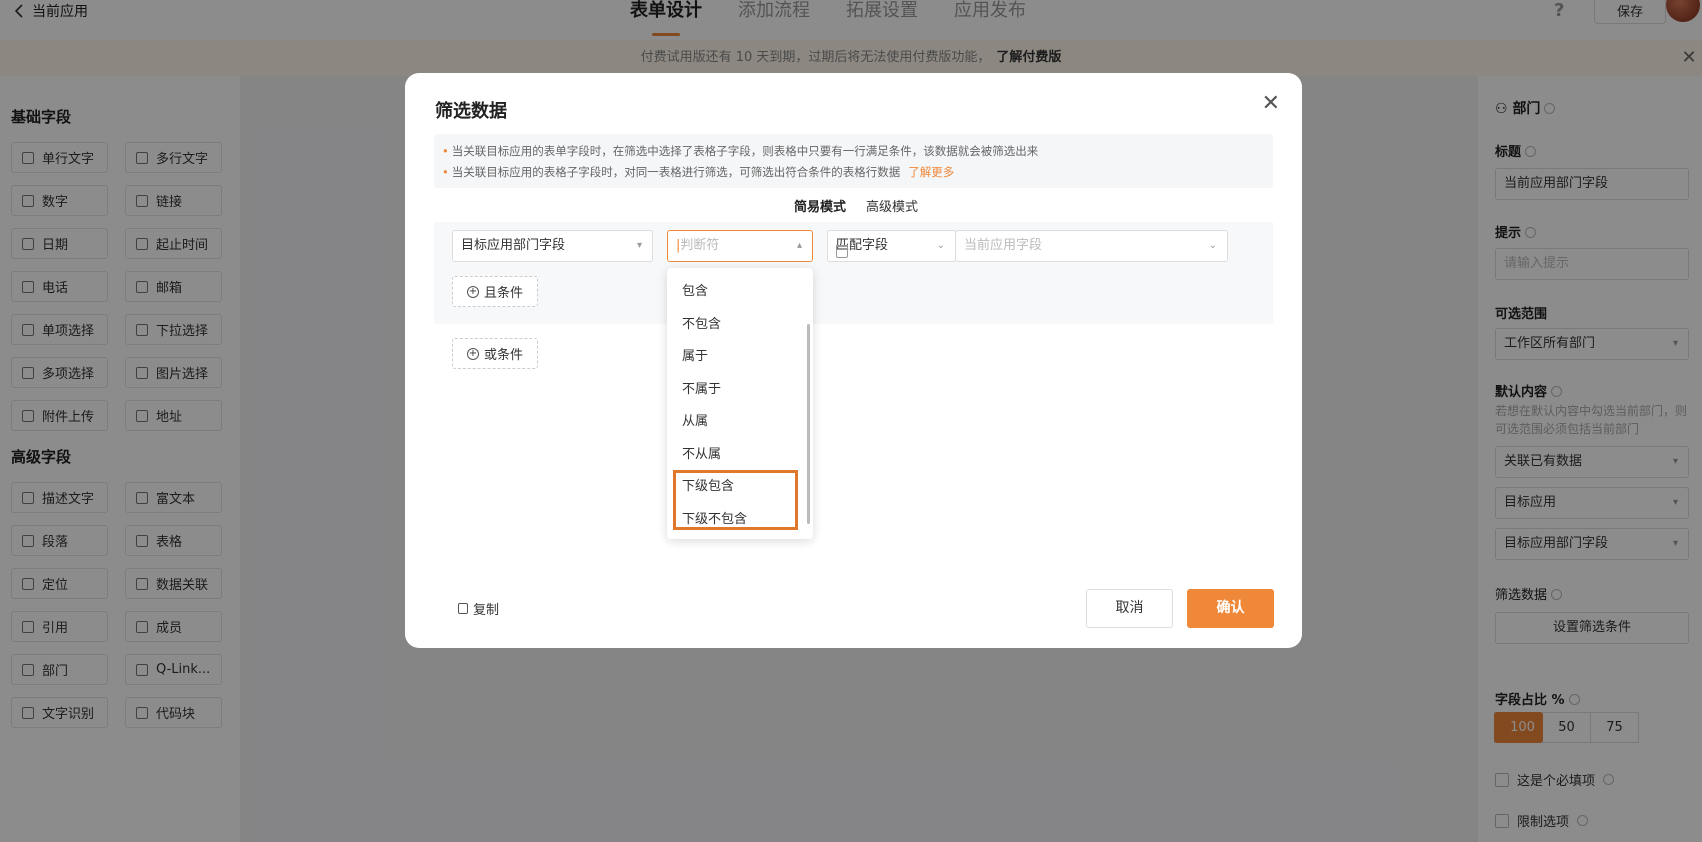 The width and height of the screenshot is (1702, 842). I want to click on trash-icon, so click(842, 251).